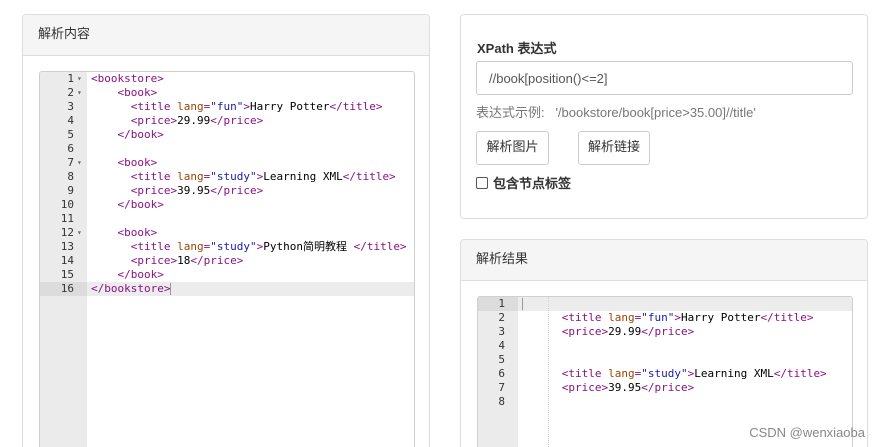 The height and width of the screenshot is (447, 879). What do you see at coordinates (197, 120) in the screenshot?
I see `xml-code-line: <price>29.99</price>` at bounding box center [197, 120].